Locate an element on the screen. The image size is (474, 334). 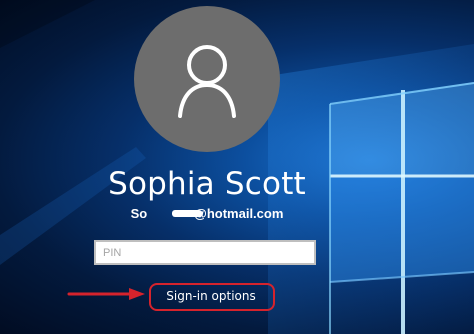
user-silhouette-icon is located at coordinates (207, 81).